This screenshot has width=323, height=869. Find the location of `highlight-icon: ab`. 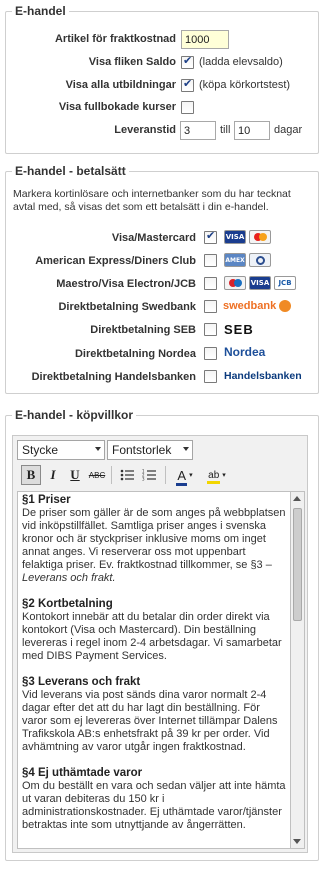

highlight-icon: ab is located at coordinates (214, 476).